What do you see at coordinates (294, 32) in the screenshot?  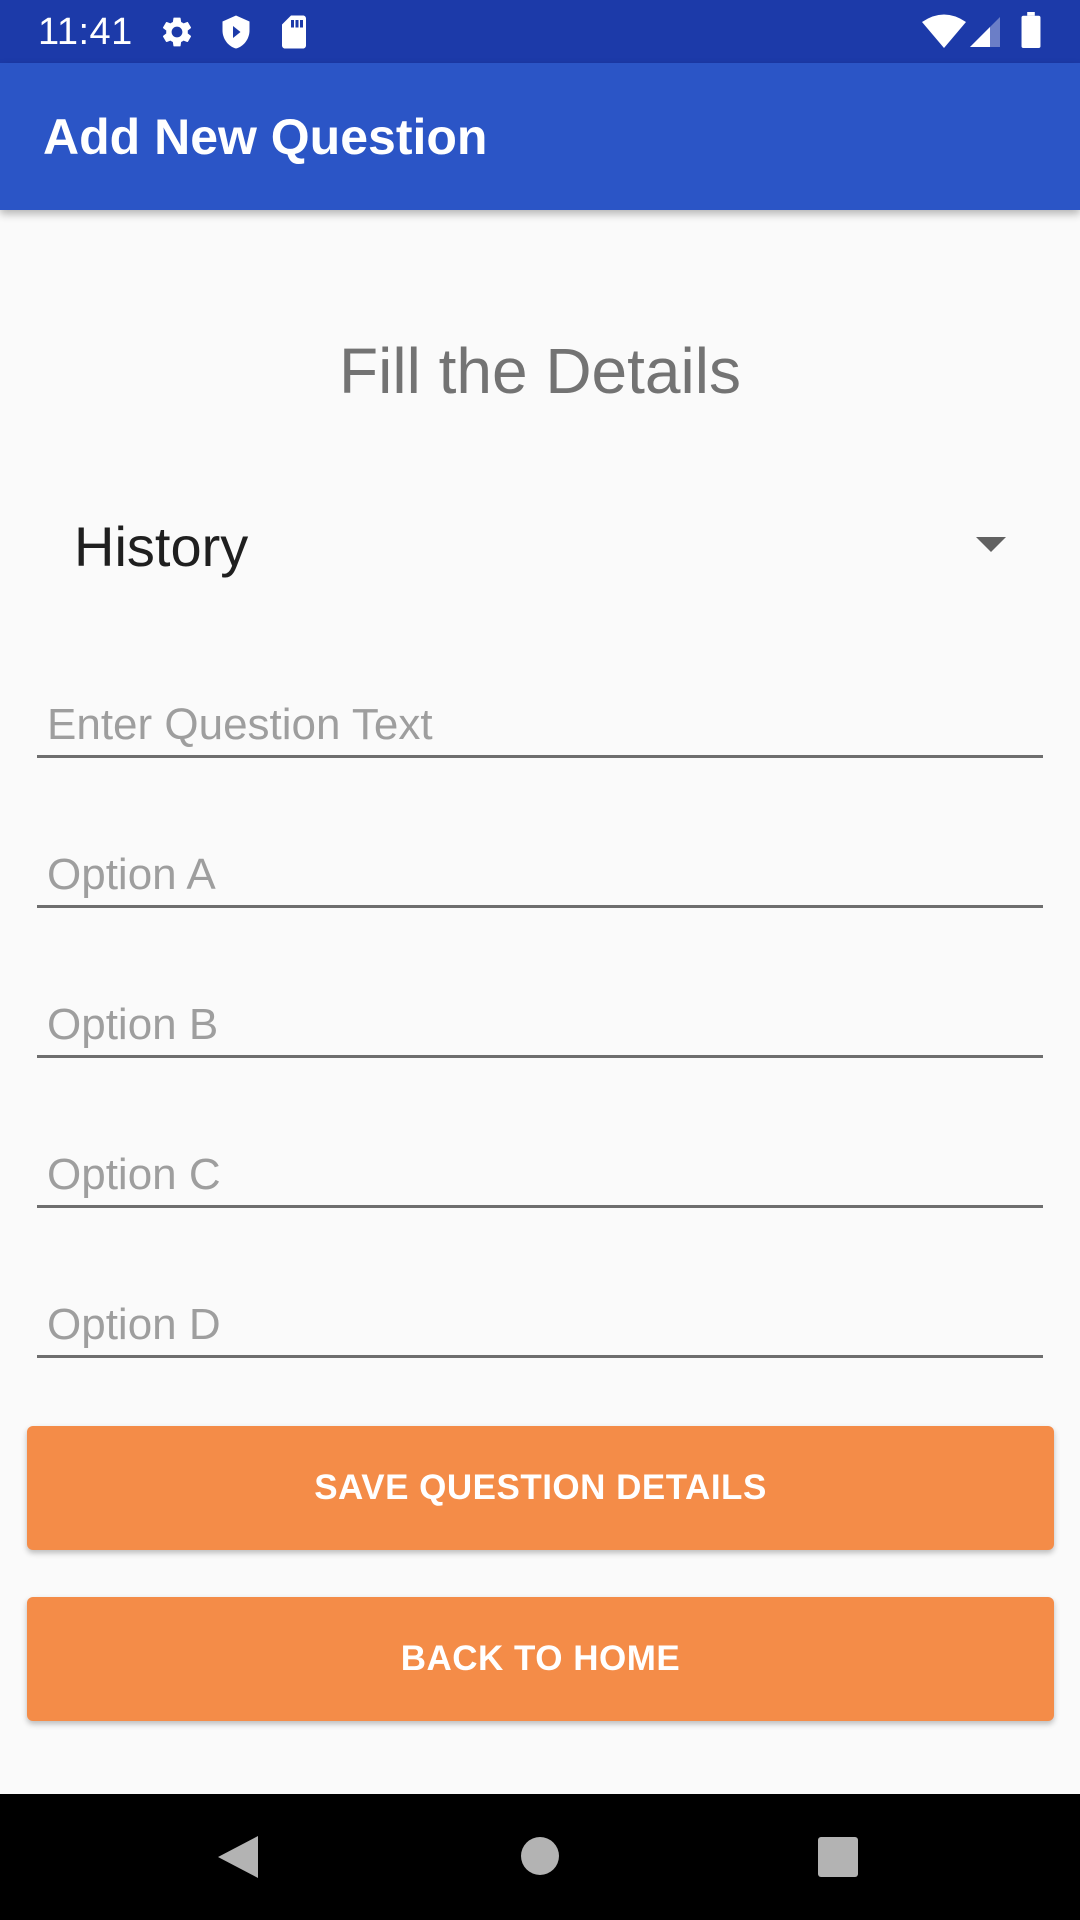 I see `sd-card-icon` at bounding box center [294, 32].